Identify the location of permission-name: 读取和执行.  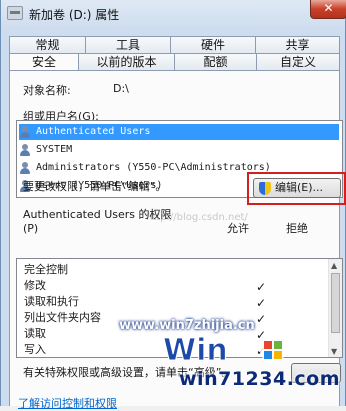
(51, 301).